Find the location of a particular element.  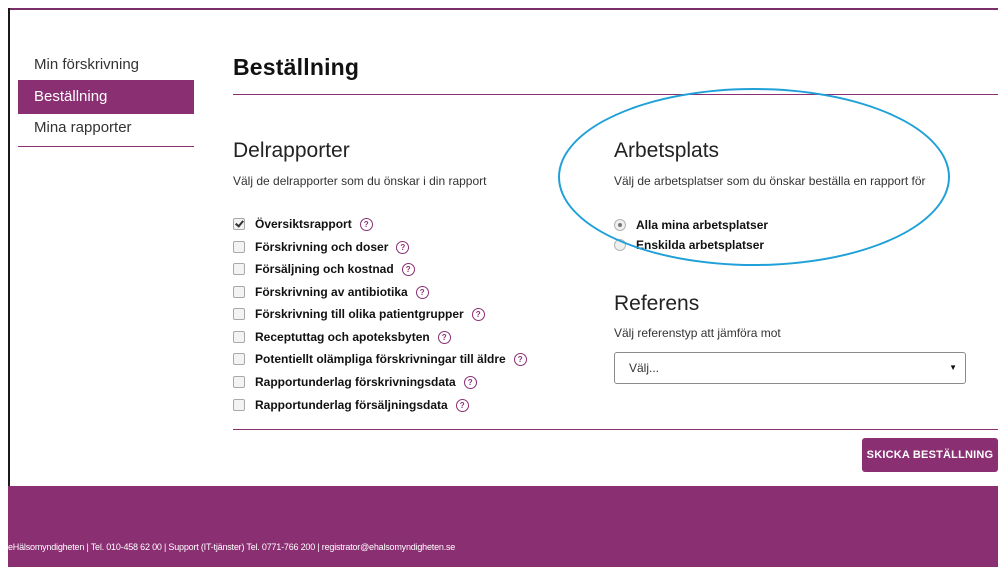

report-option: Rapportunderlag förskrivningsdata ? is located at coordinates (355, 382).